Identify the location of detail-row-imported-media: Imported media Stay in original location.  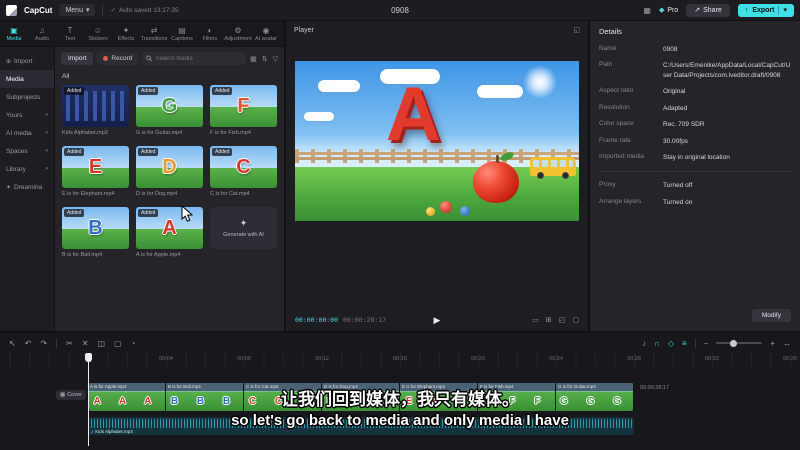
(664, 156).